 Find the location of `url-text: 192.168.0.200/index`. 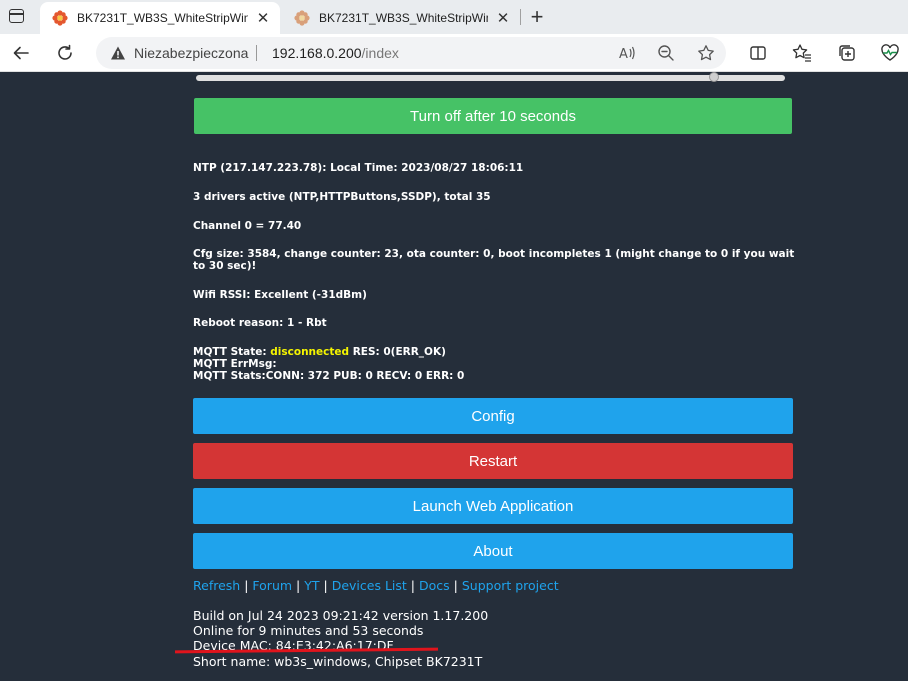

url-text: 192.168.0.200/index is located at coordinates (335, 53).